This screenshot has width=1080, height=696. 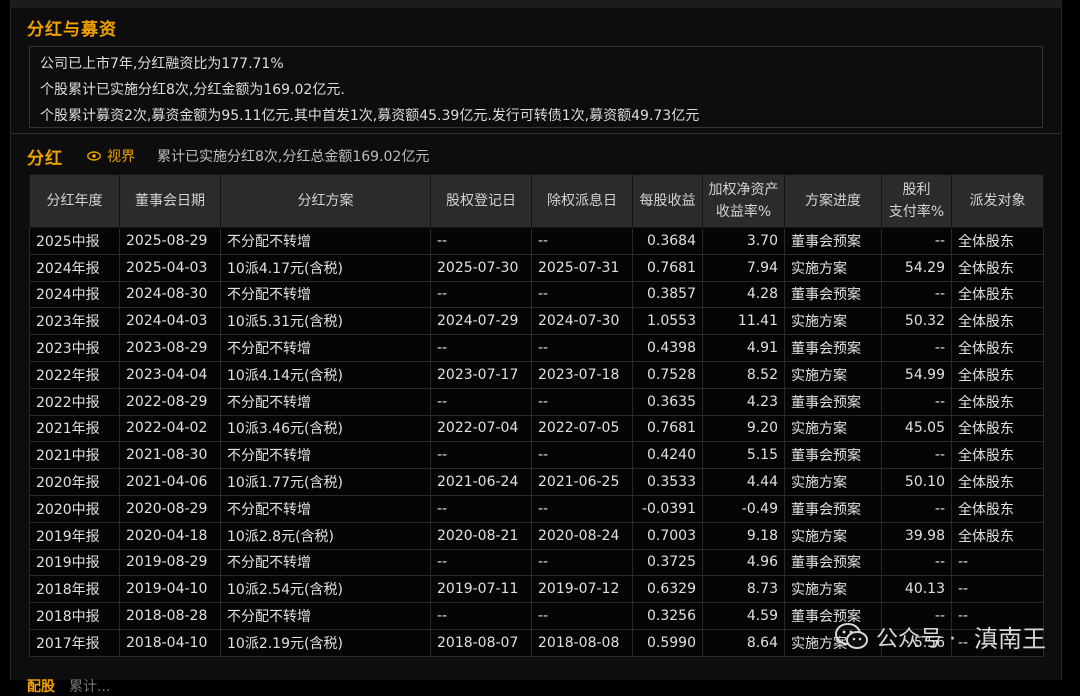 I want to click on column-header-text: 每股收益, so click(x=667, y=201).